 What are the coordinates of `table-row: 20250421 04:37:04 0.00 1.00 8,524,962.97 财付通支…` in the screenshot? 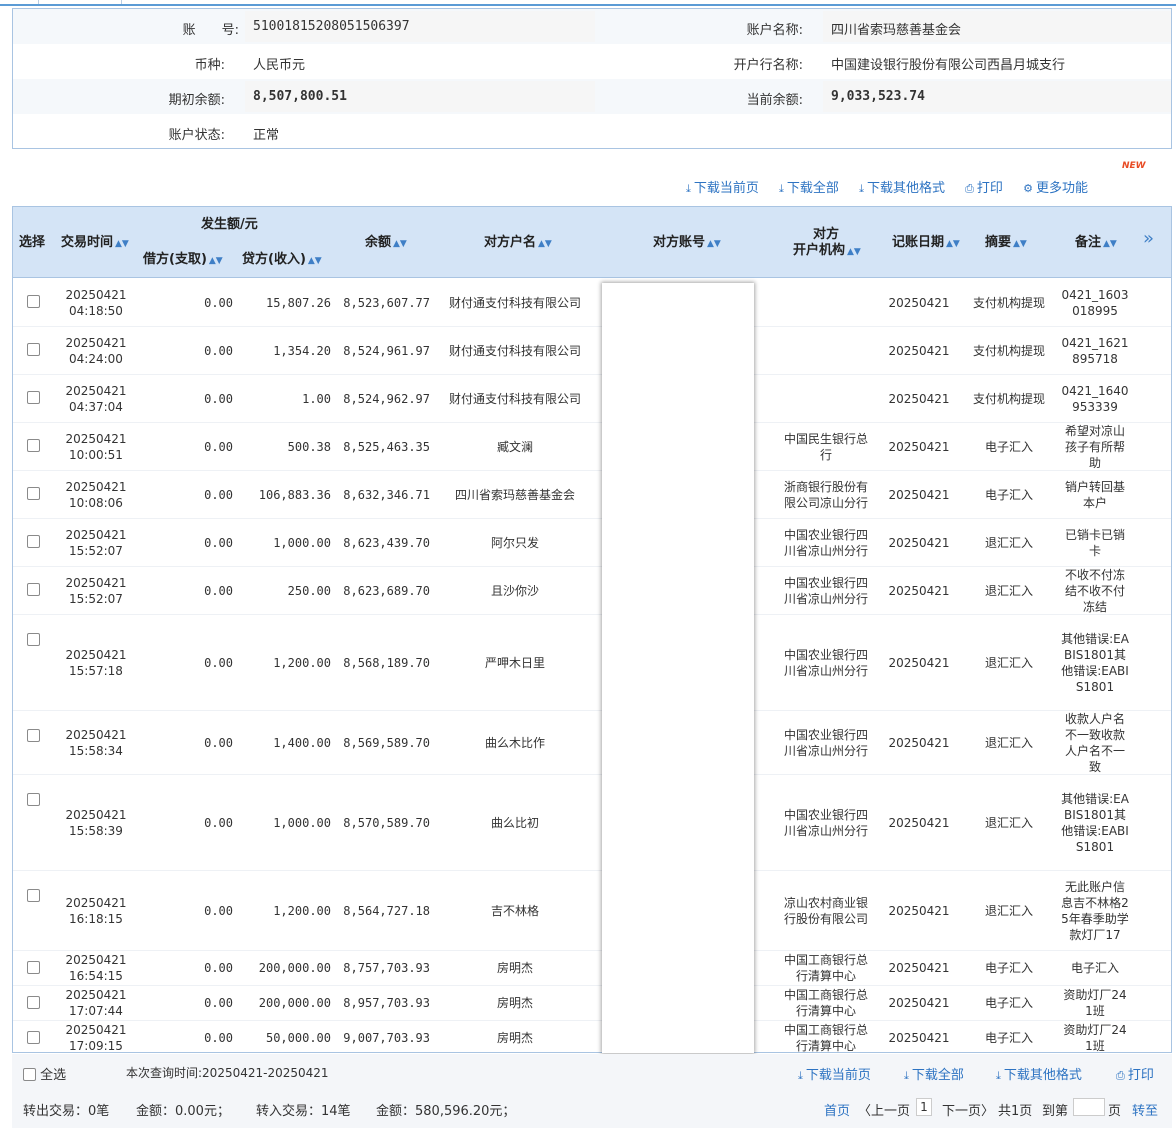 It's located at (592, 399).